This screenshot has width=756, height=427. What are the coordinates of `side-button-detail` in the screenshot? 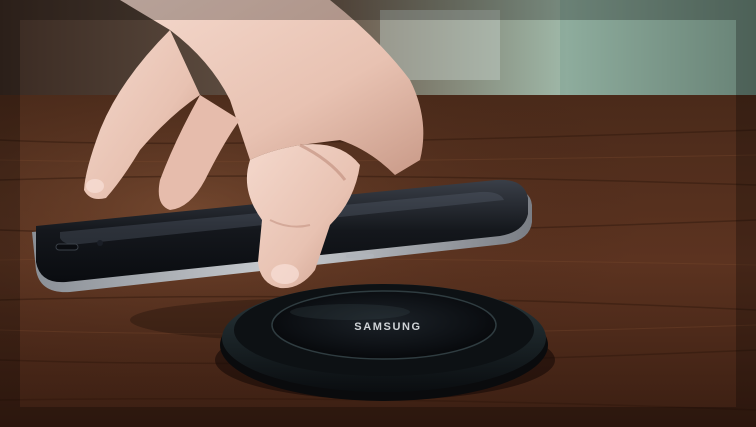 It's located at (360, 256).